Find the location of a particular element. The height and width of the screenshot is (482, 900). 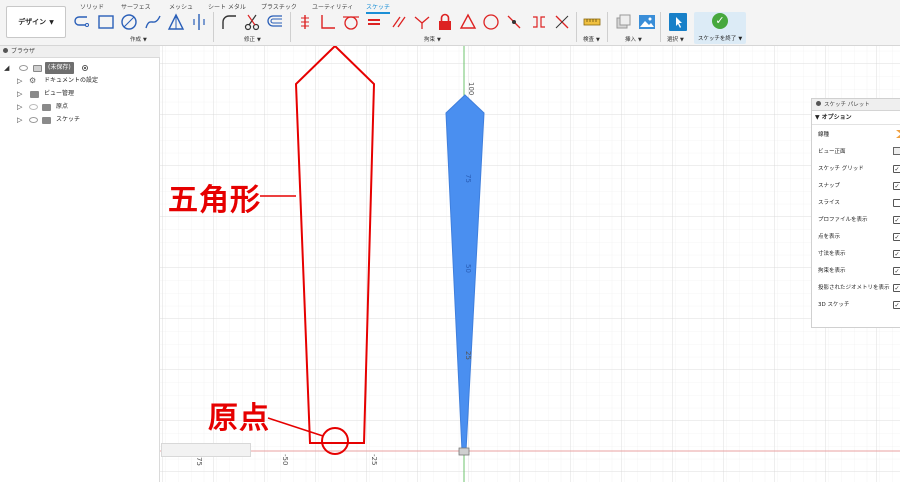

coincident-constraint-icon is located at coordinates (562, 22).